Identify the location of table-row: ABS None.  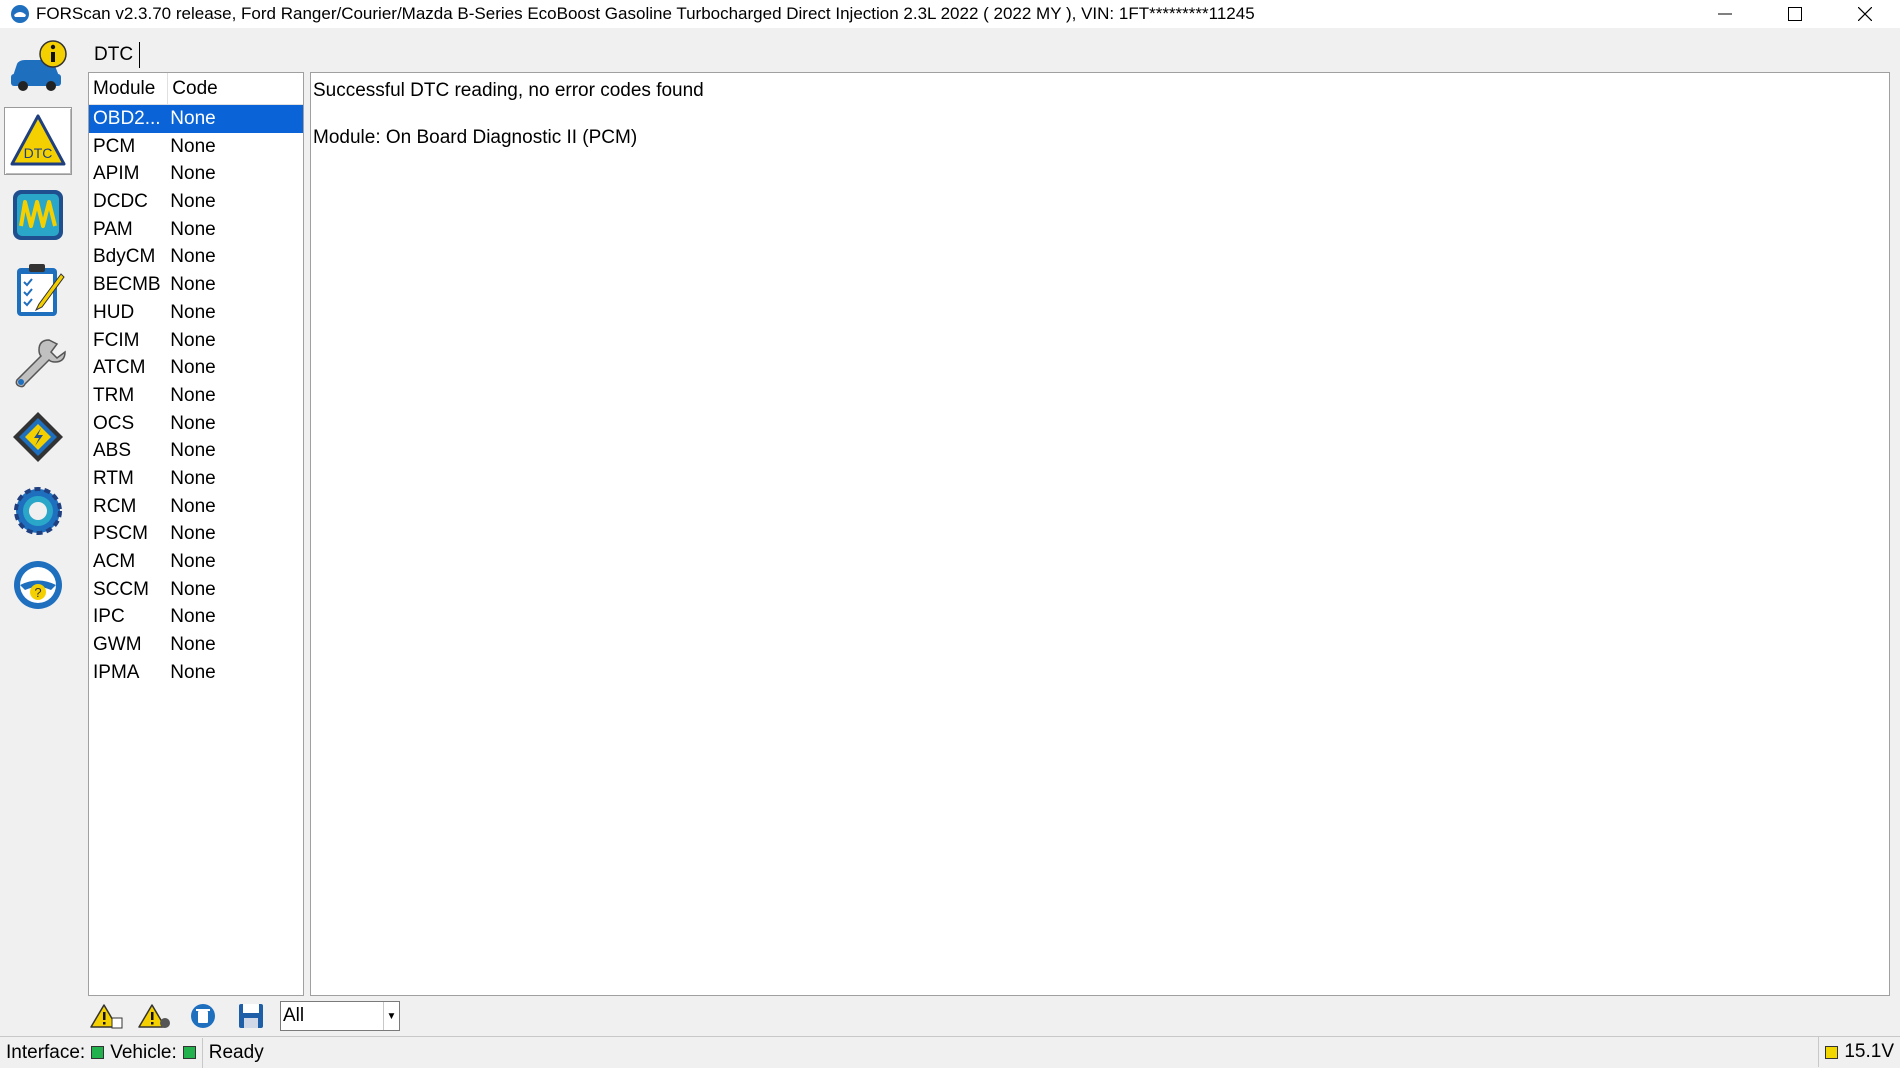
(196, 451).